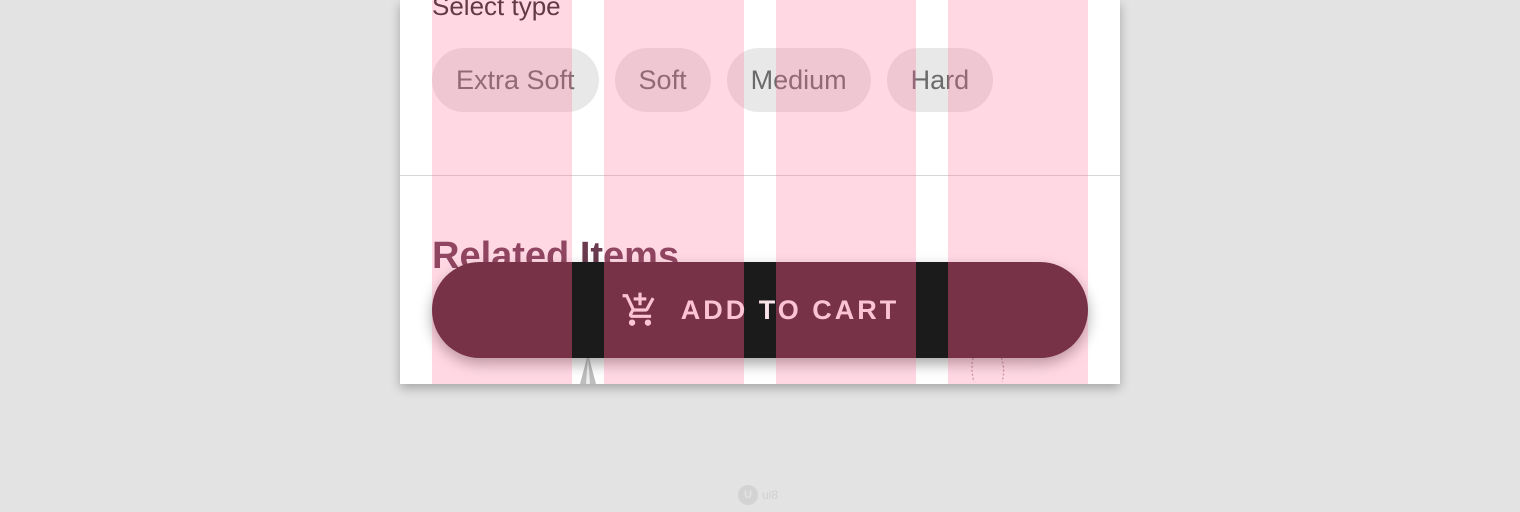 This screenshot has width=1520, height=512. What do you see at coordinates (770, 495) in the screenshot?
I see `watermark-text: ui8` at bounding box center [770, 495].